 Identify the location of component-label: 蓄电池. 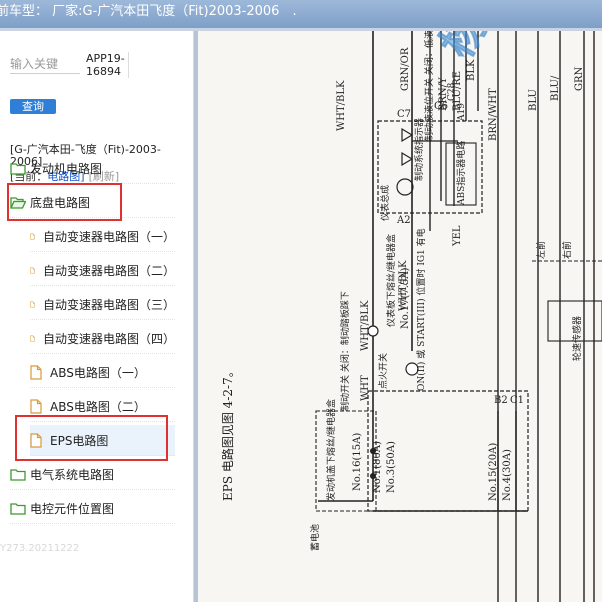
(315, 537).